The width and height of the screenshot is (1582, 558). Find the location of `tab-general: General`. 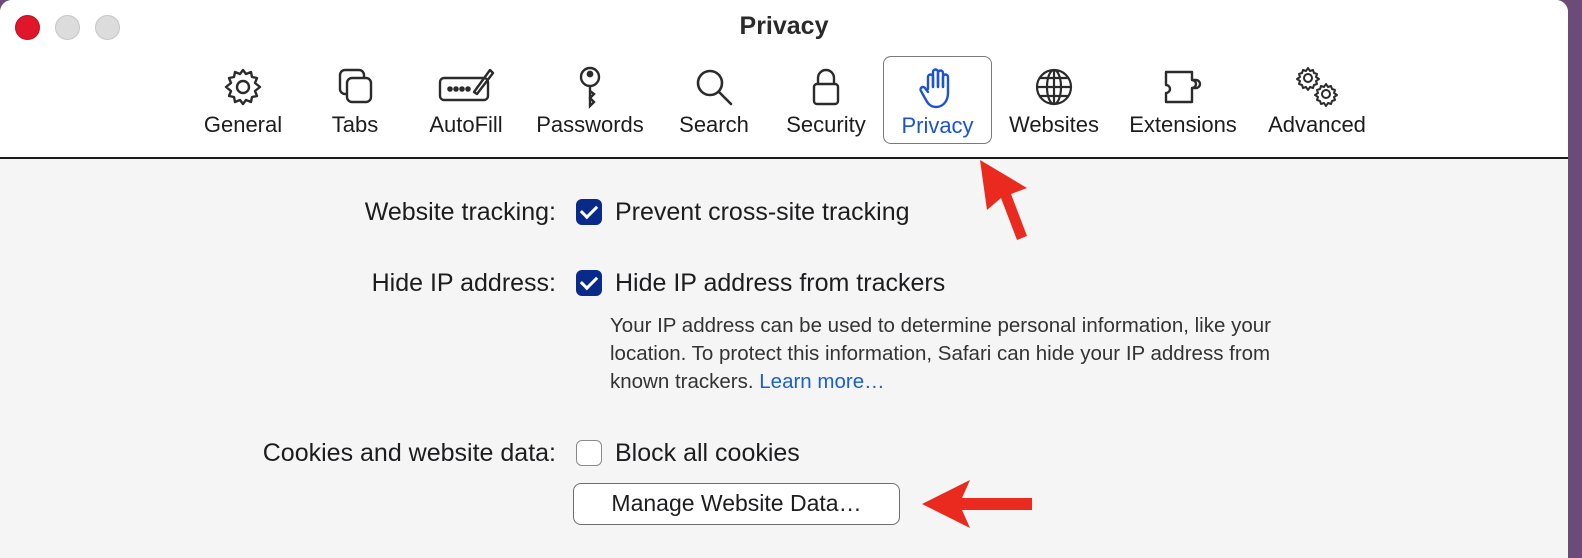

tab-general: General is located at coordinates (243, 100).